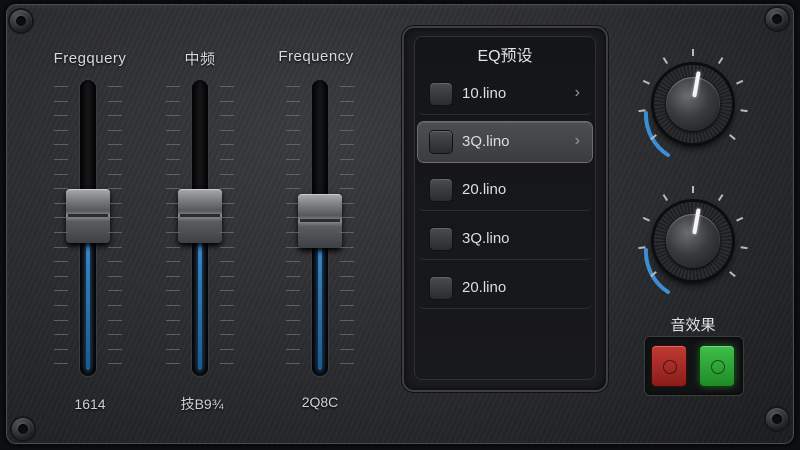 Image resolution: width=800 pixels, height=450 pixels. I want to click on screw-top-left, so click(21, 21).